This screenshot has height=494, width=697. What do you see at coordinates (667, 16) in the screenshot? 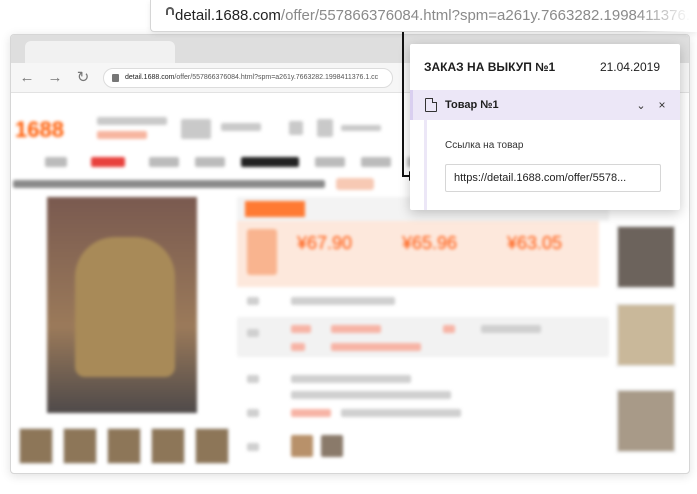
I see `url-fade` at bounding box center [667, 16].